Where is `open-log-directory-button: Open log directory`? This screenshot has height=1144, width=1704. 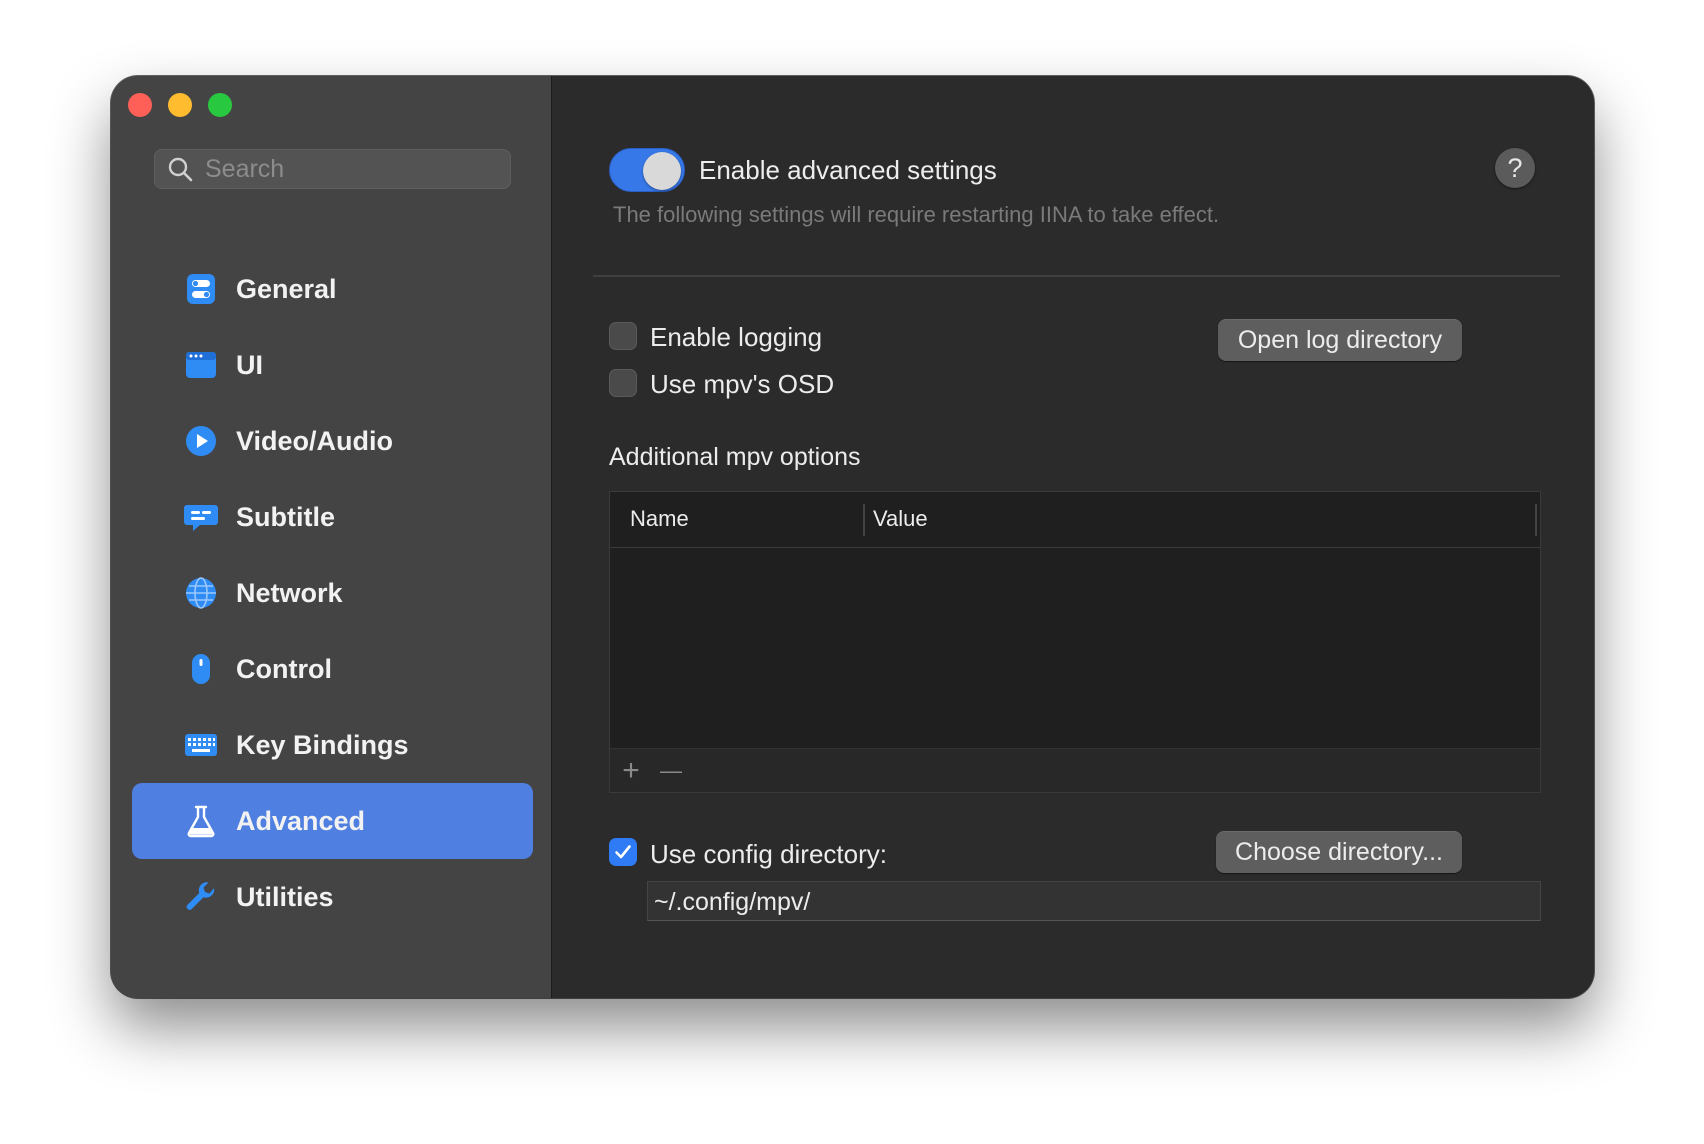 open-log-directory-button: Open log directory is located at coordinates (1340, 340).